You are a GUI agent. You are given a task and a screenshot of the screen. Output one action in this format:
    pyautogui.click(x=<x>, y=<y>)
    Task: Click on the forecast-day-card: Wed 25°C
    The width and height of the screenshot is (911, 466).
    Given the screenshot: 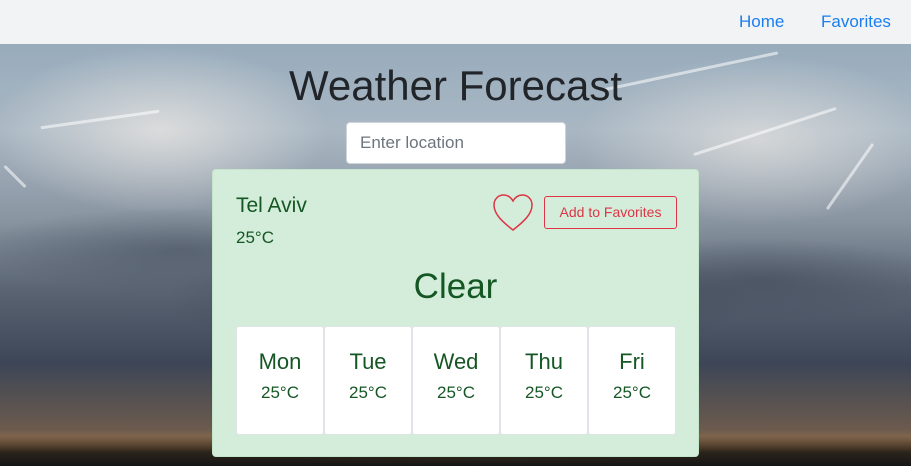 What is the action you would take?
    pyautogui.click(x=456, y=380)
    